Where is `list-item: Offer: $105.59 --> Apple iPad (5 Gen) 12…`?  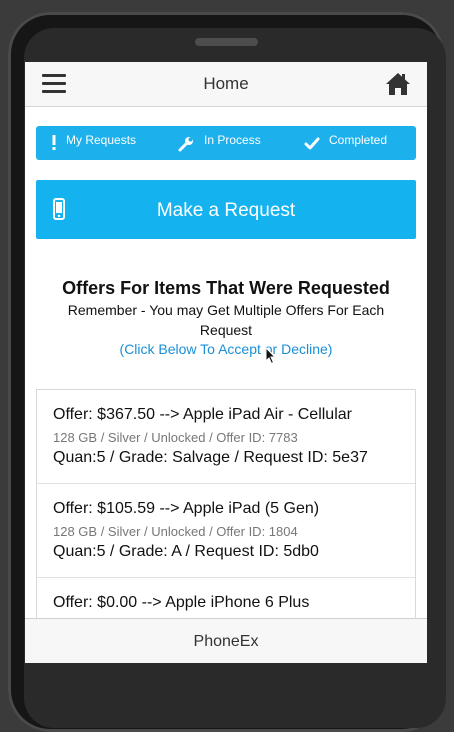
list-item: Offer: $105.59 --> Apple iPad (5 Gen) 12… is located at coordinates (226, 531).